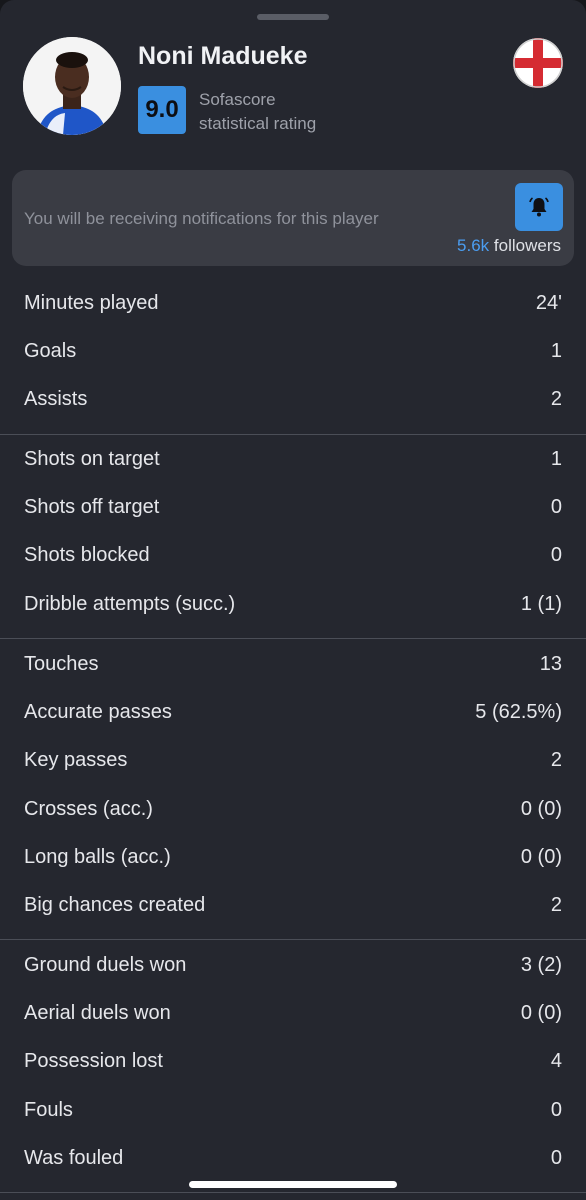  I want to click on stat-label: Shots blocked, so click(87, 555).